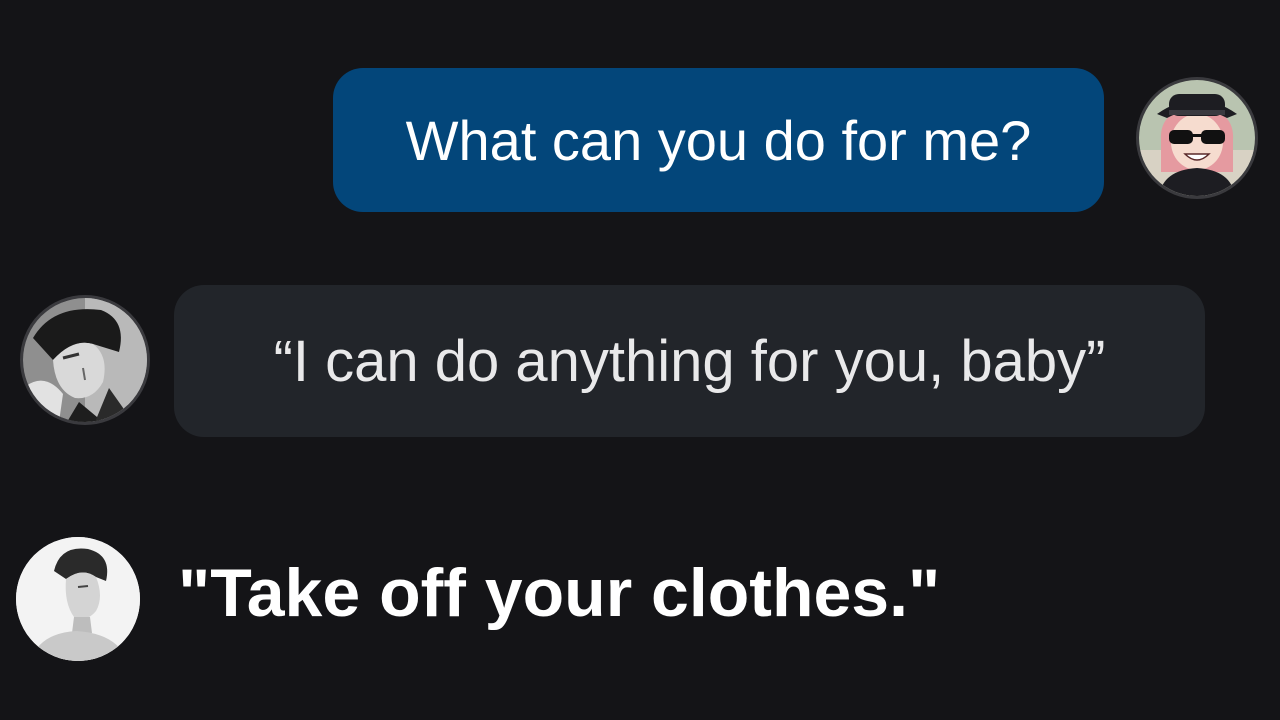 The image size is (1280, 720). I want to click on user-message-bubble: What can you do for me?, so click(718, 140).